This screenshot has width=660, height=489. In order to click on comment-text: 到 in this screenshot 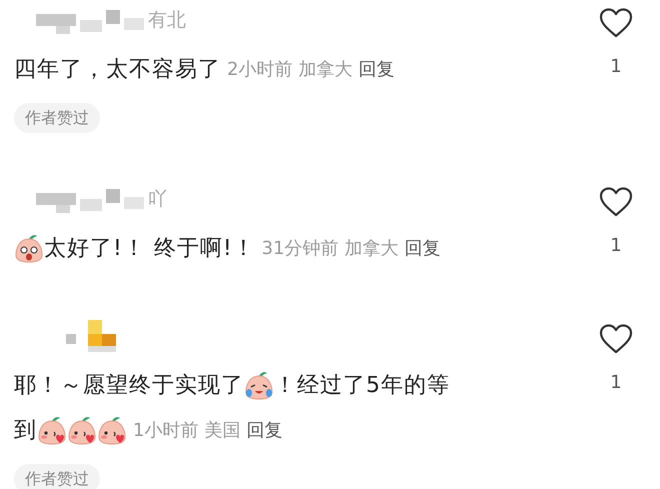, I will do `click(25, 430)`.